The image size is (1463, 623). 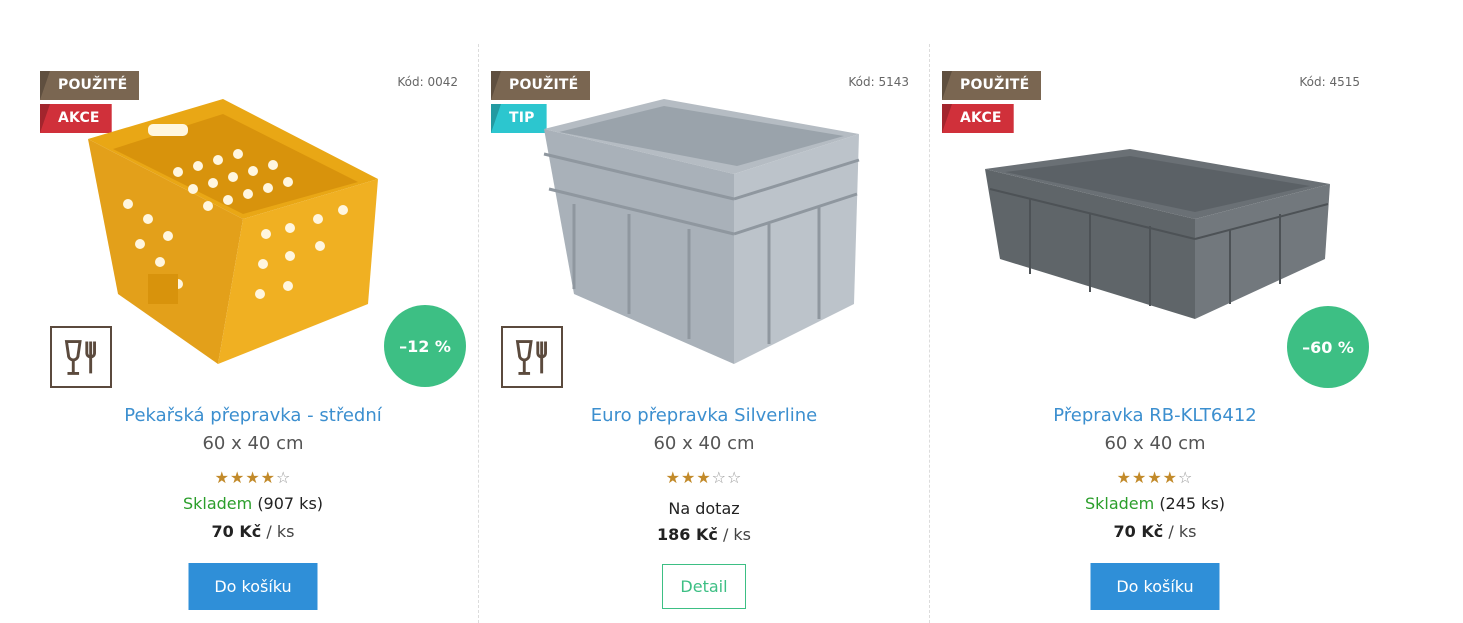 I want to click on price: 186 Kč / ks, so click(x=704, y=534).